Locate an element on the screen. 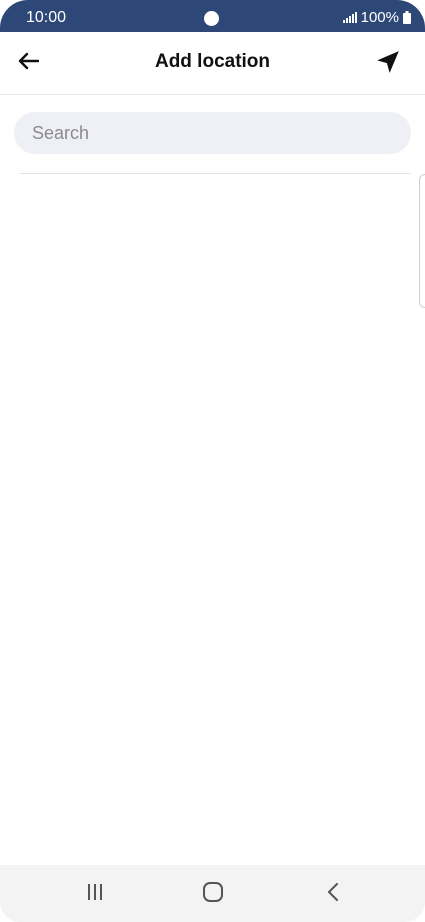 This screenshot has height=922, width=425. home-icon is located at coordinates (213, 894).